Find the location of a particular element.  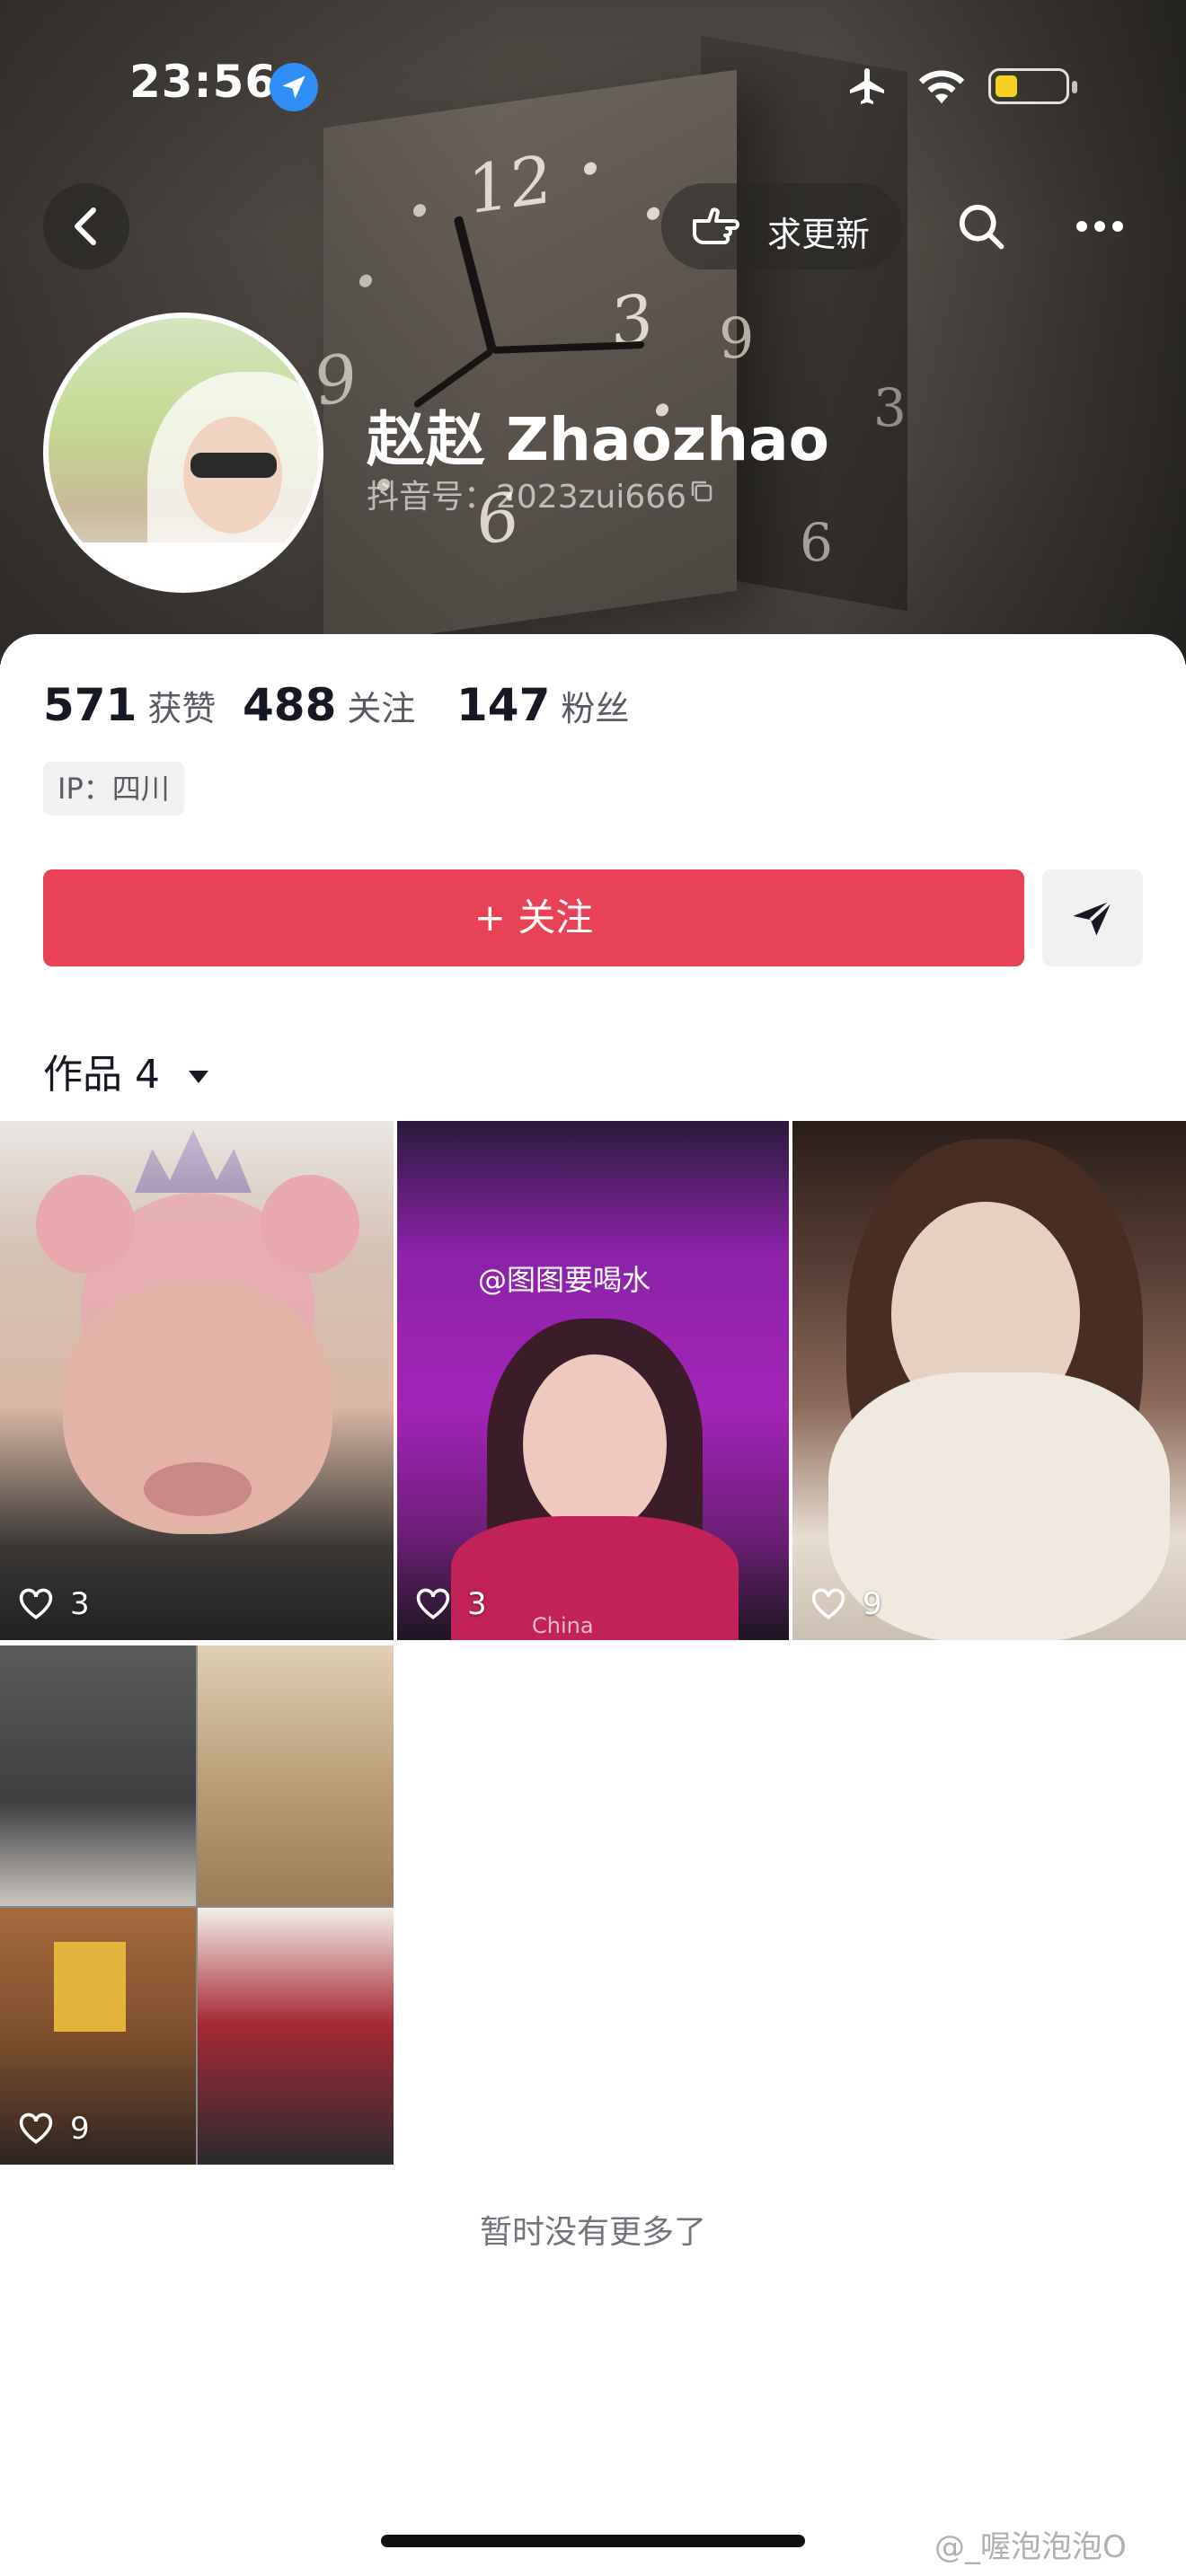

profile-name: 赵赵 Zhaozhao is located at coordinates (598, 439).